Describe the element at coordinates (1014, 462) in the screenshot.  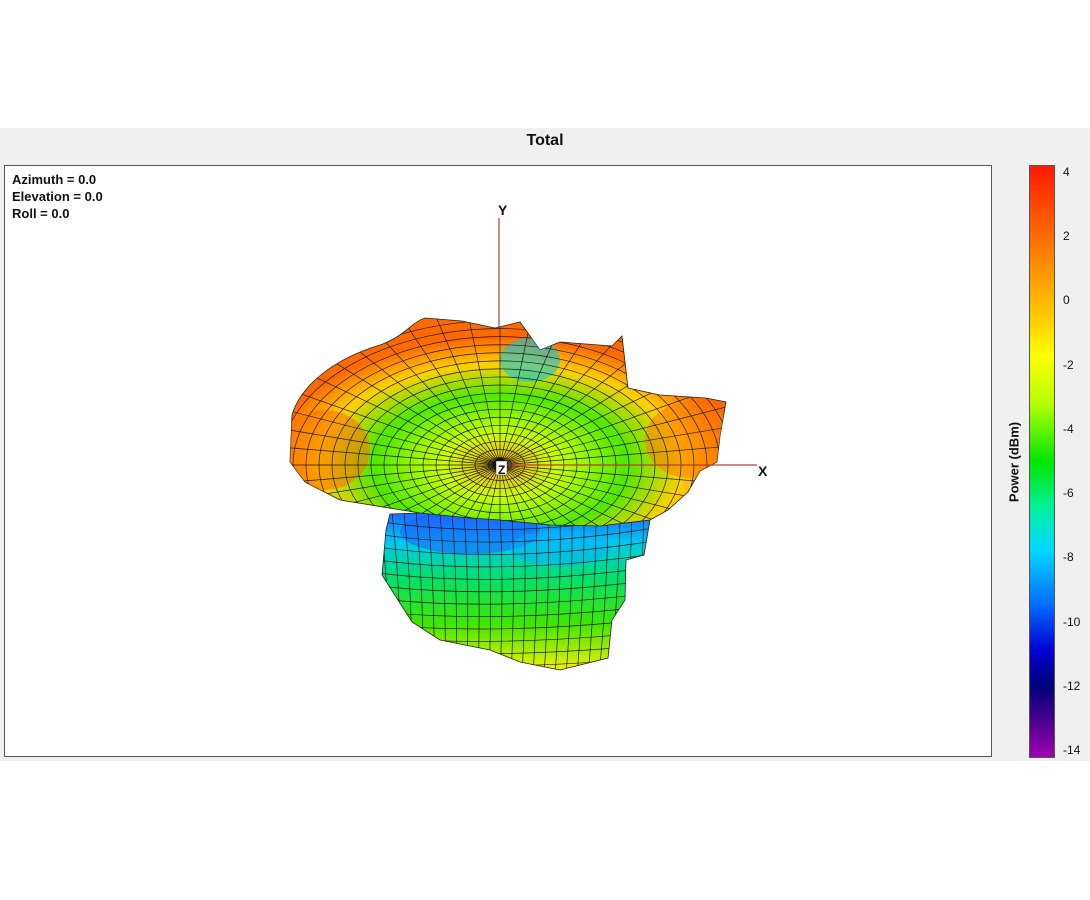
I see `colorbar-label: Power (dBm)` at that location.